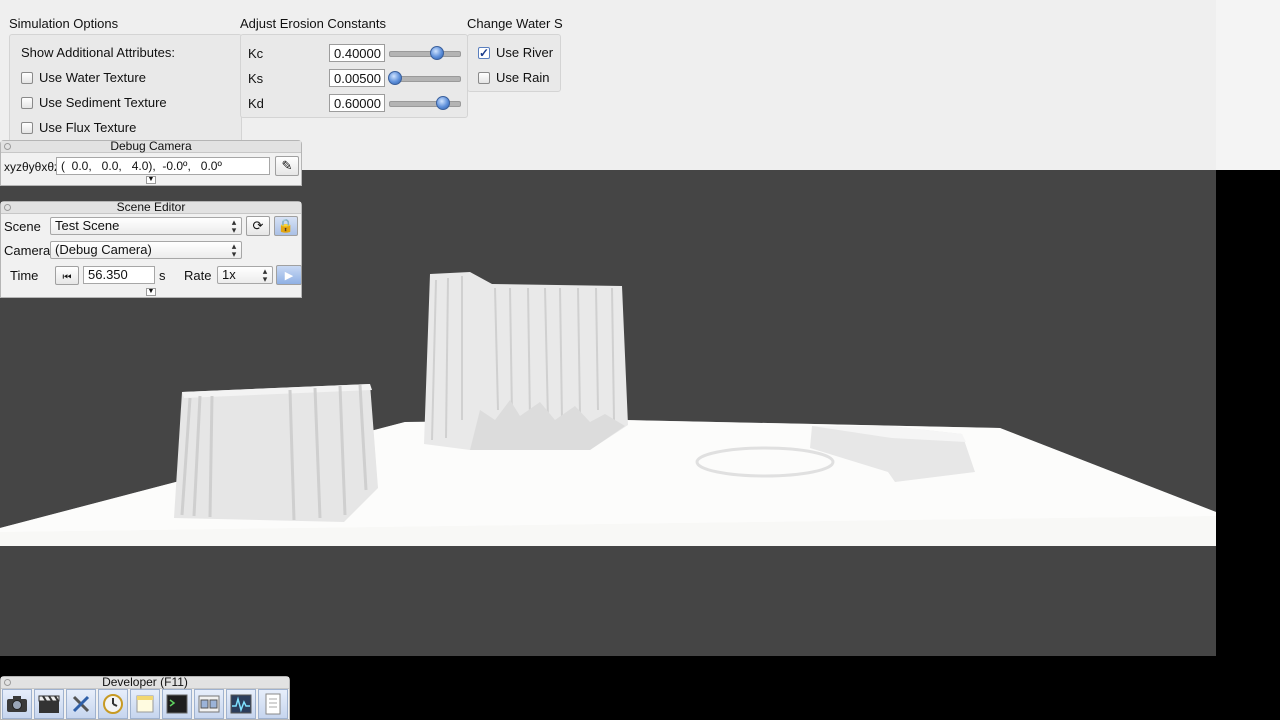  I want to click on show-attributes-text: Show Additional Attributes:, so click(98, 52).